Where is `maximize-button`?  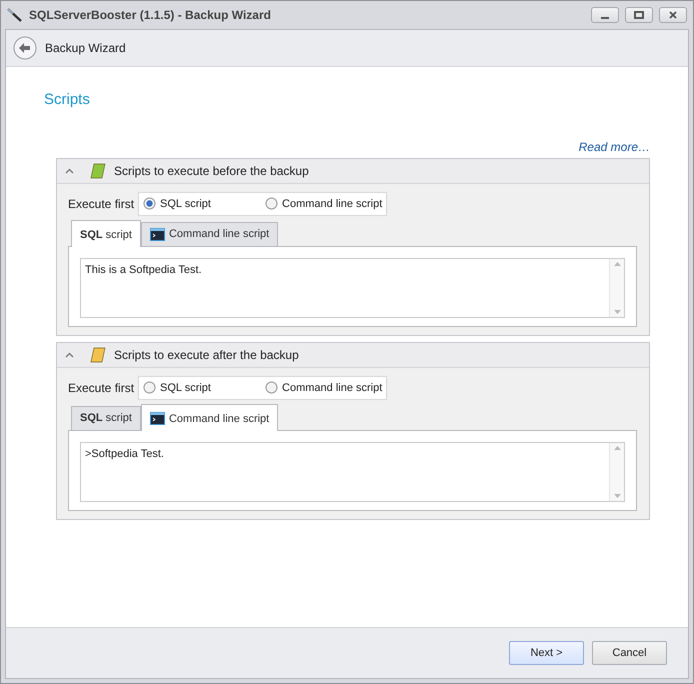 maximize-button is located at coordinates (639, 15).